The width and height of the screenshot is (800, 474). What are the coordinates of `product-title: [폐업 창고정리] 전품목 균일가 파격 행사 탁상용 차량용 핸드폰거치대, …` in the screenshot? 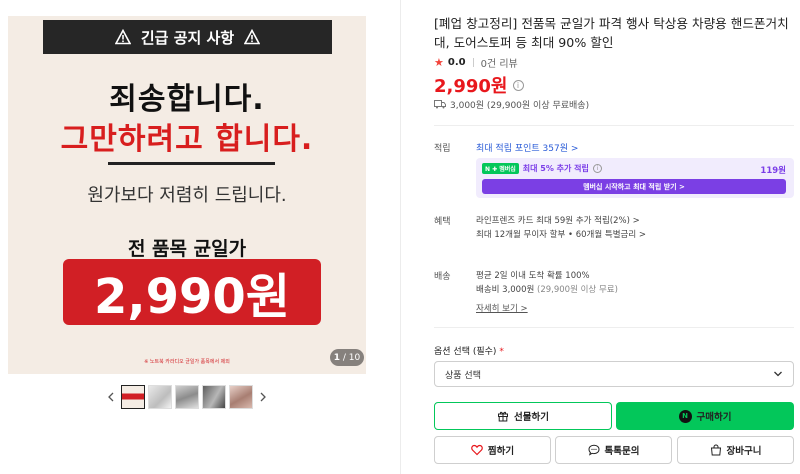 It's located at (611, 33).